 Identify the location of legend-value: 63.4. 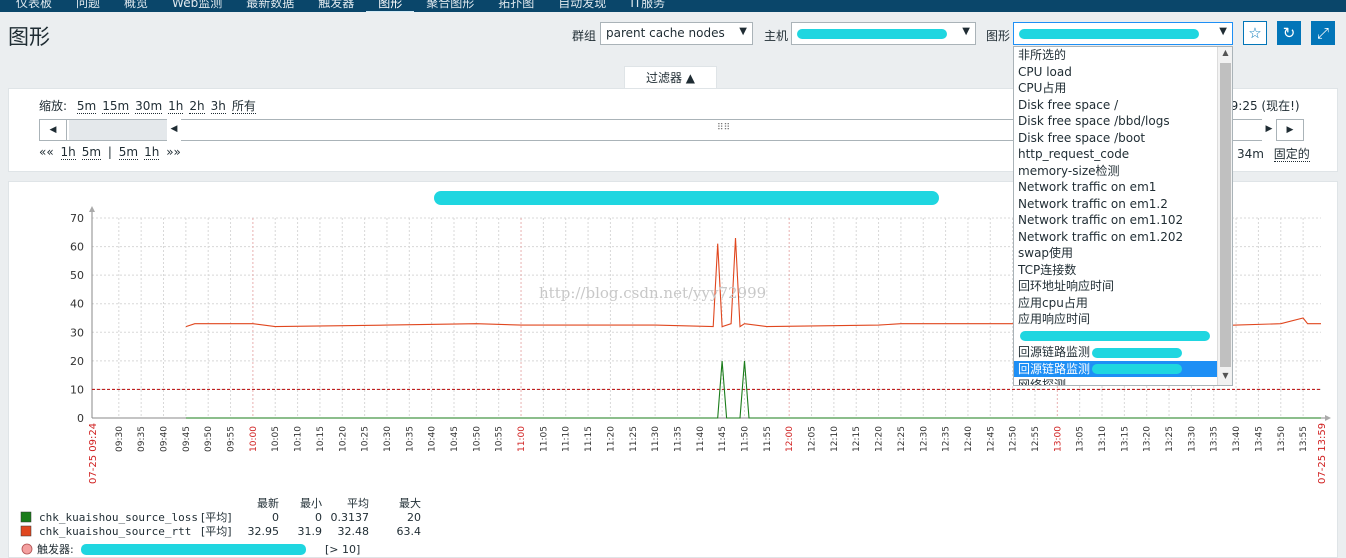
(409, 531).